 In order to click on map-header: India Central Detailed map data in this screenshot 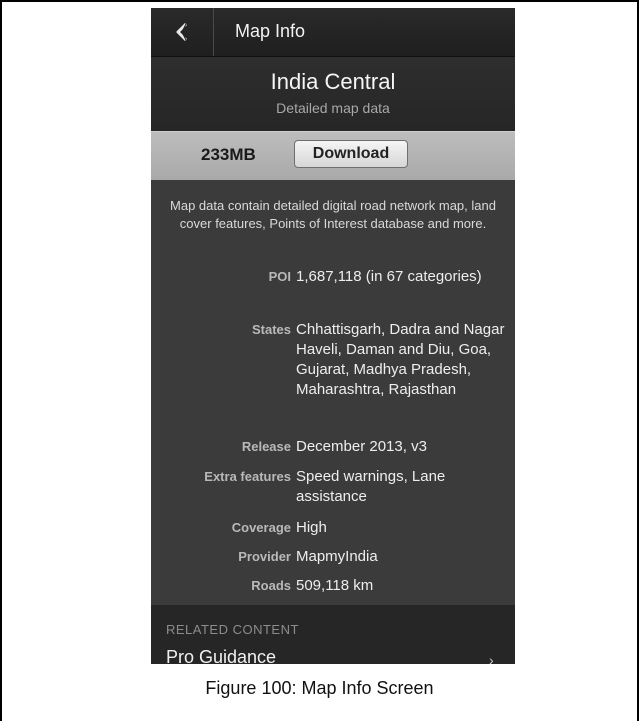, I will do `click(333, 94)`.